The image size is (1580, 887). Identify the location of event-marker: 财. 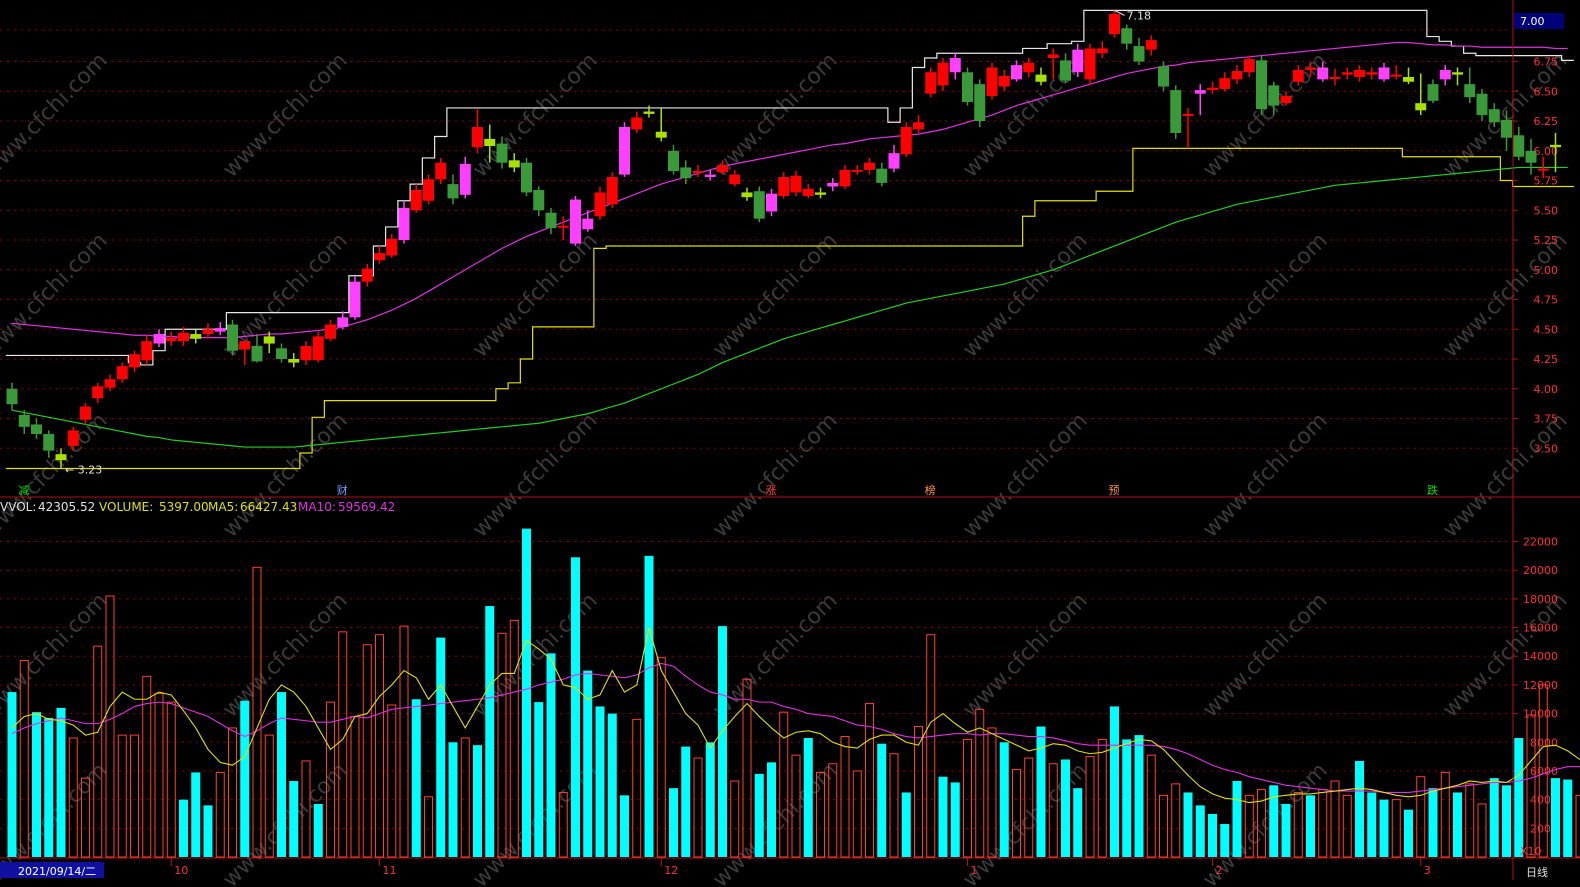
(342, 490).